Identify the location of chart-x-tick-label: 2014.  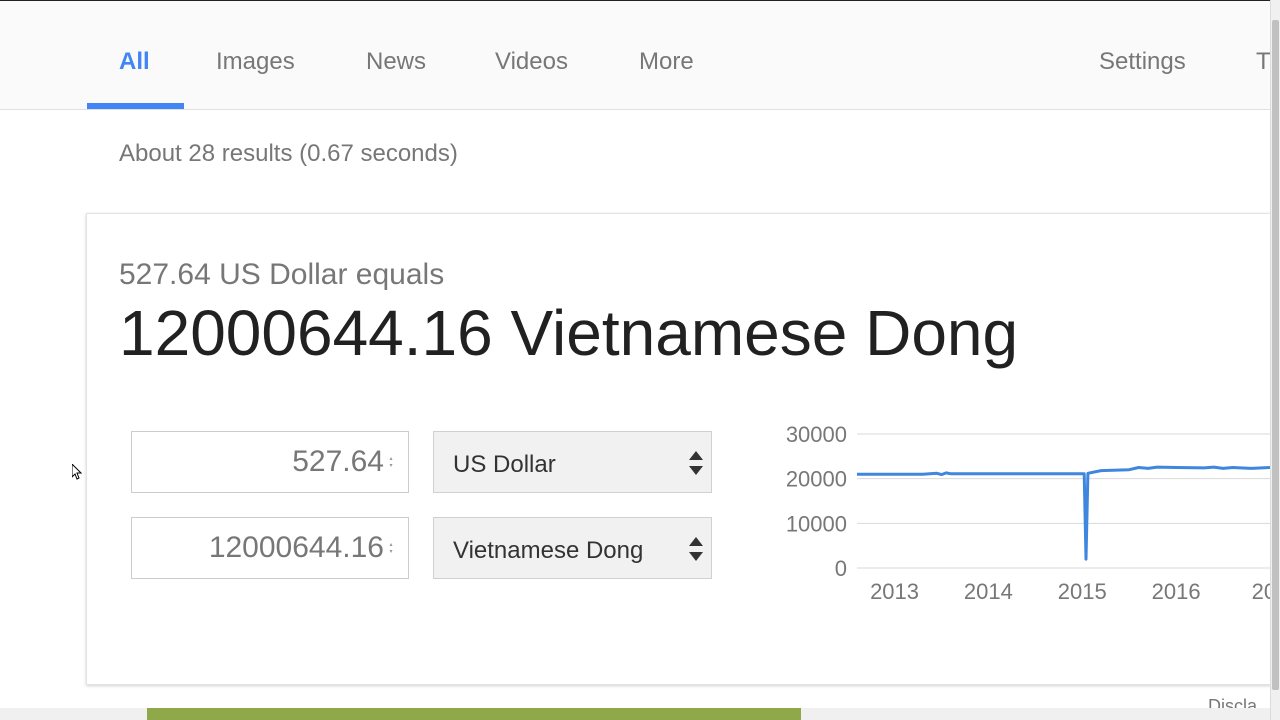
(988, 591).